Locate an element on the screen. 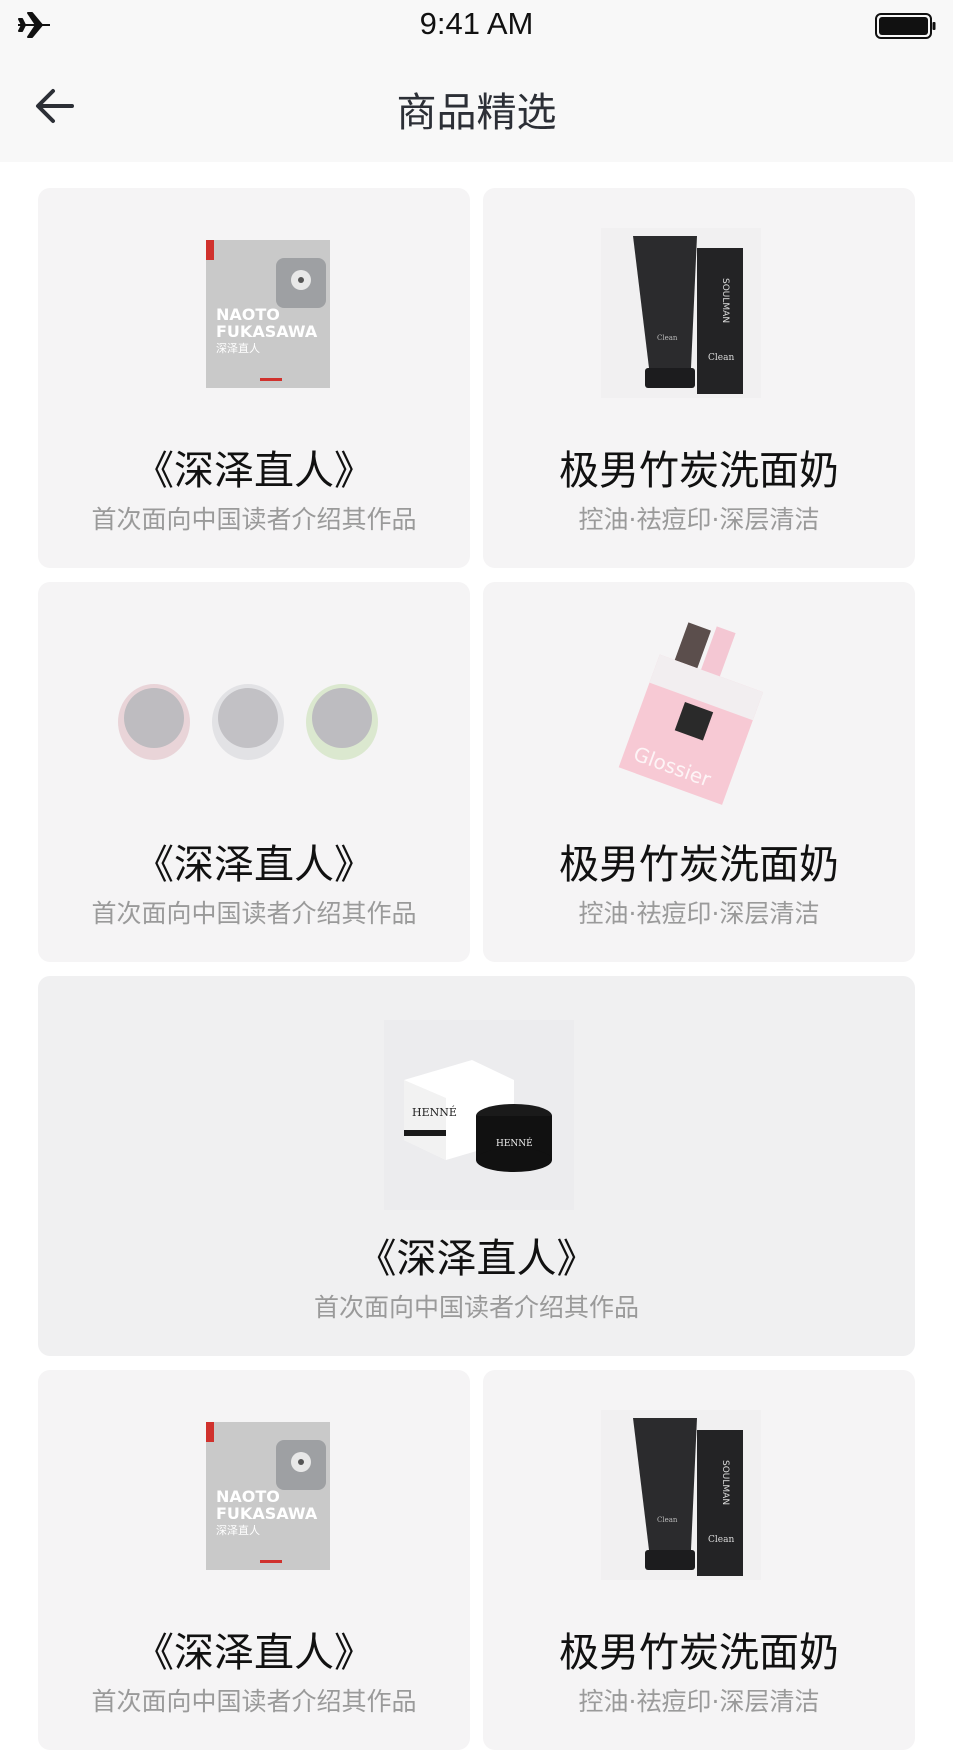 The width and height of the screenshot is (953, 1750). brand-name: HENNÉ is located at coordinates (434, 1112).